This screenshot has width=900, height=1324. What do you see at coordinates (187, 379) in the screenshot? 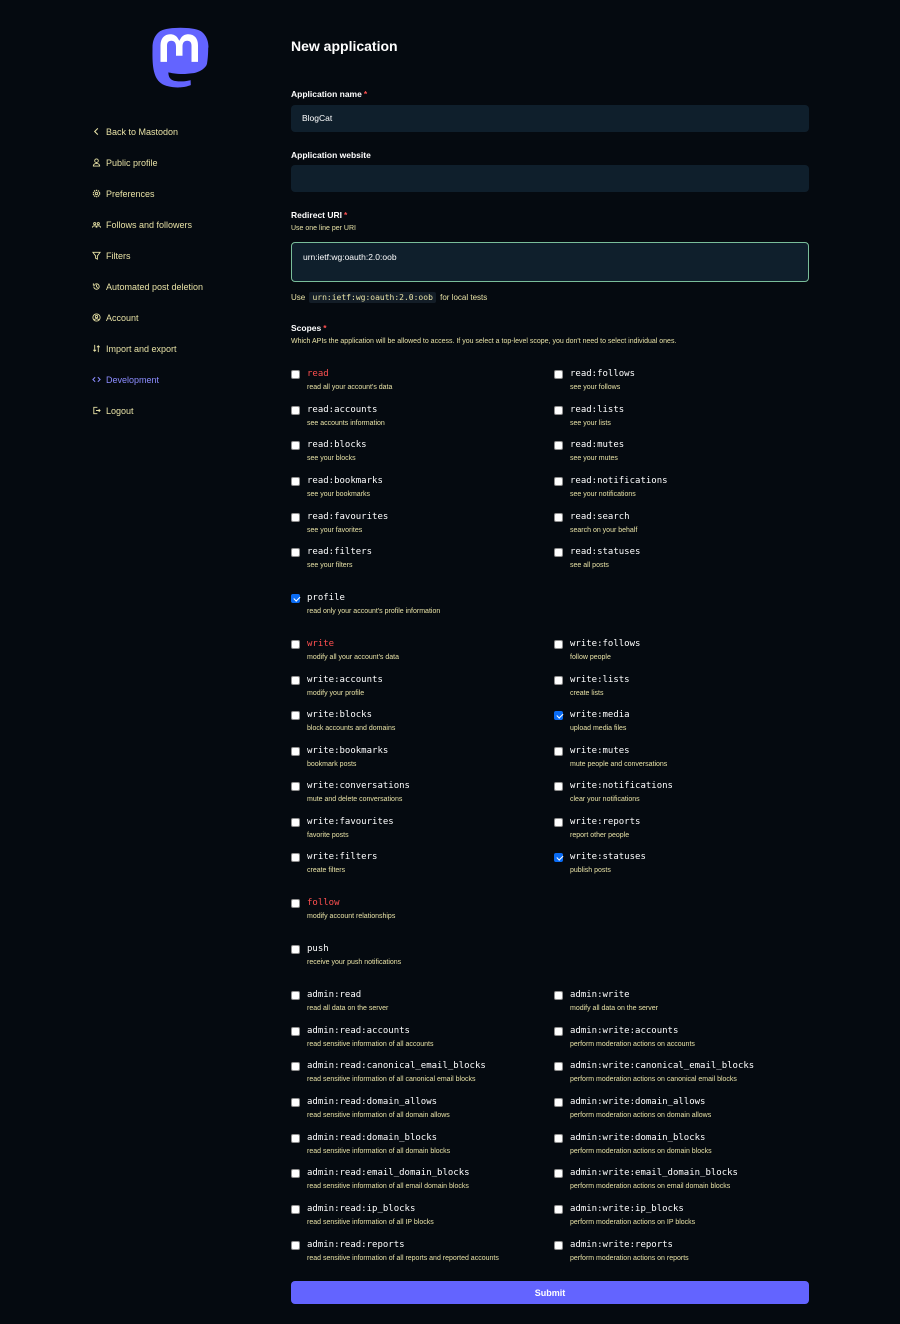
I see `sidebar-item-development: Development` at bounding box center [187, 379].